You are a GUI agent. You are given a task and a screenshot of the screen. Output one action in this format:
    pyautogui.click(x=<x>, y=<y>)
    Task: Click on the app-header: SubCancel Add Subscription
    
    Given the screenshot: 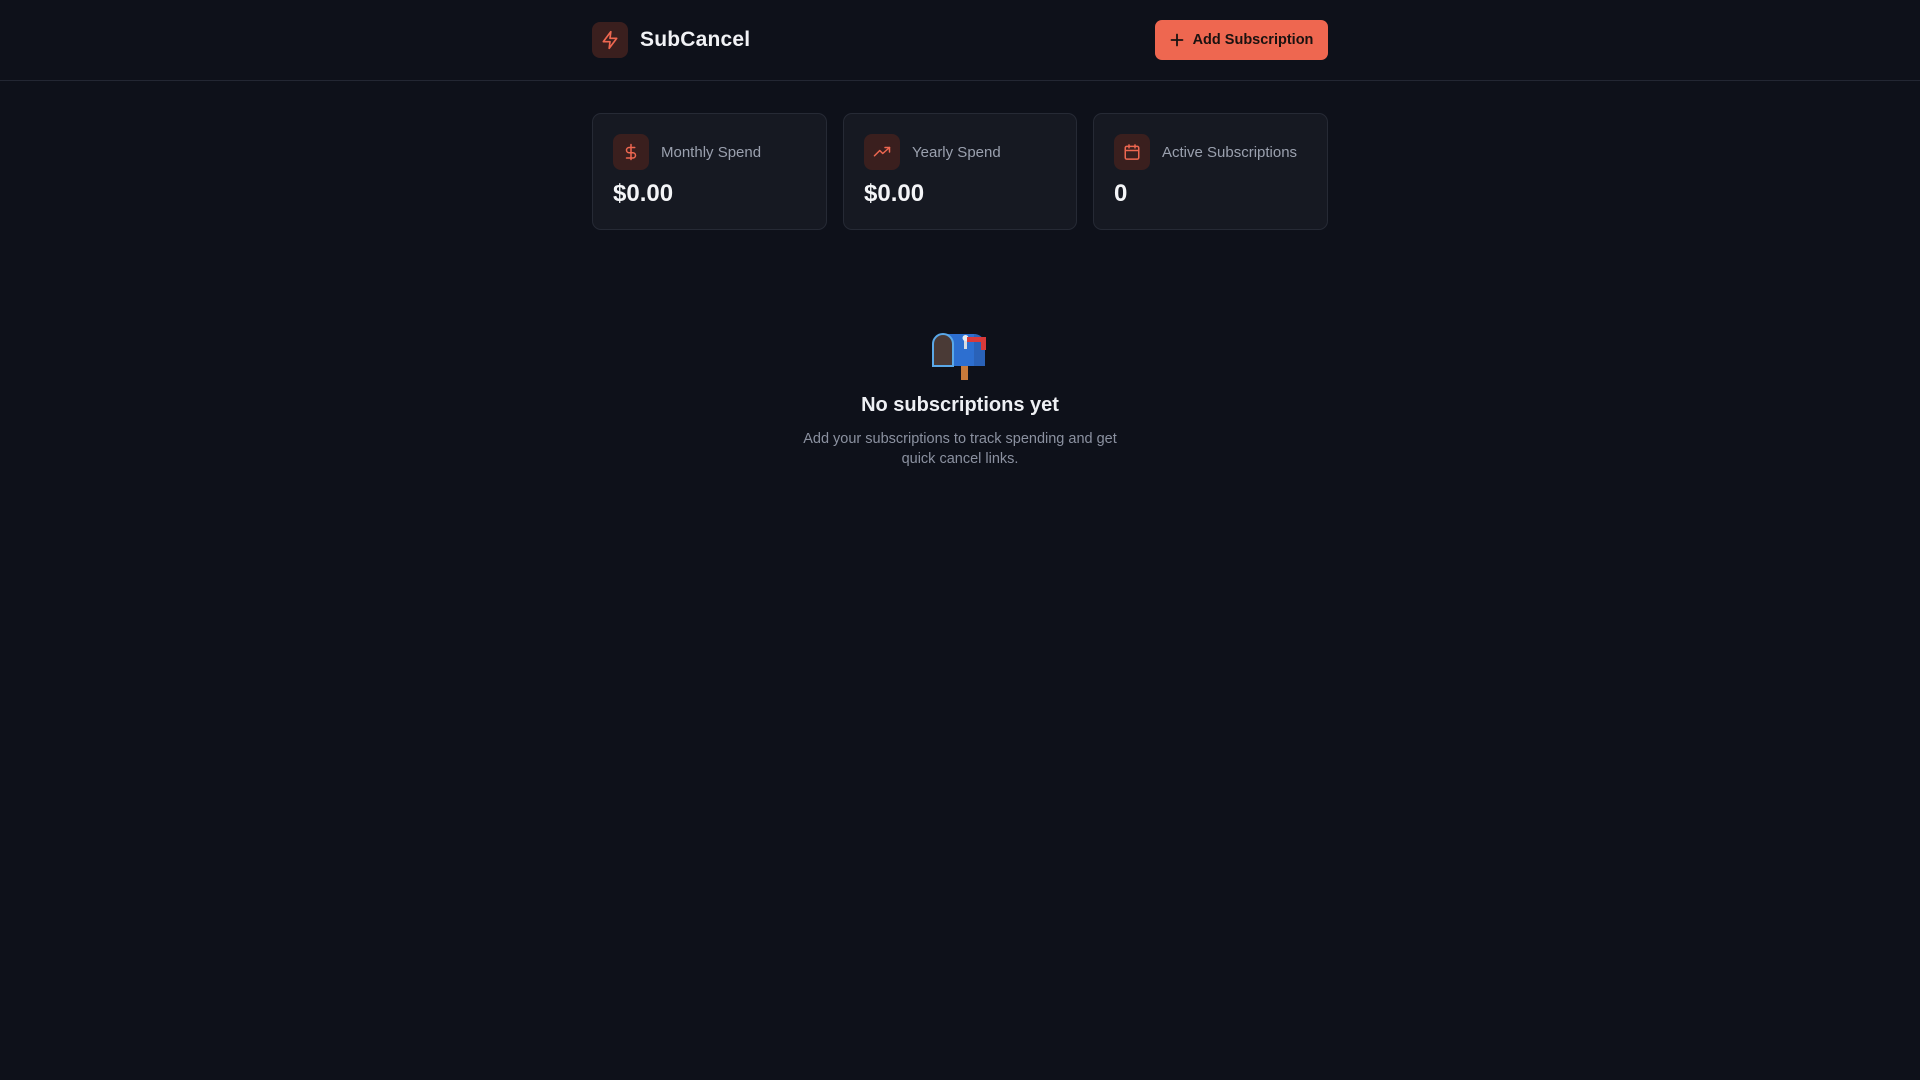 What is the action you would take?
    pyautogui.click(x=960, y=40)
    